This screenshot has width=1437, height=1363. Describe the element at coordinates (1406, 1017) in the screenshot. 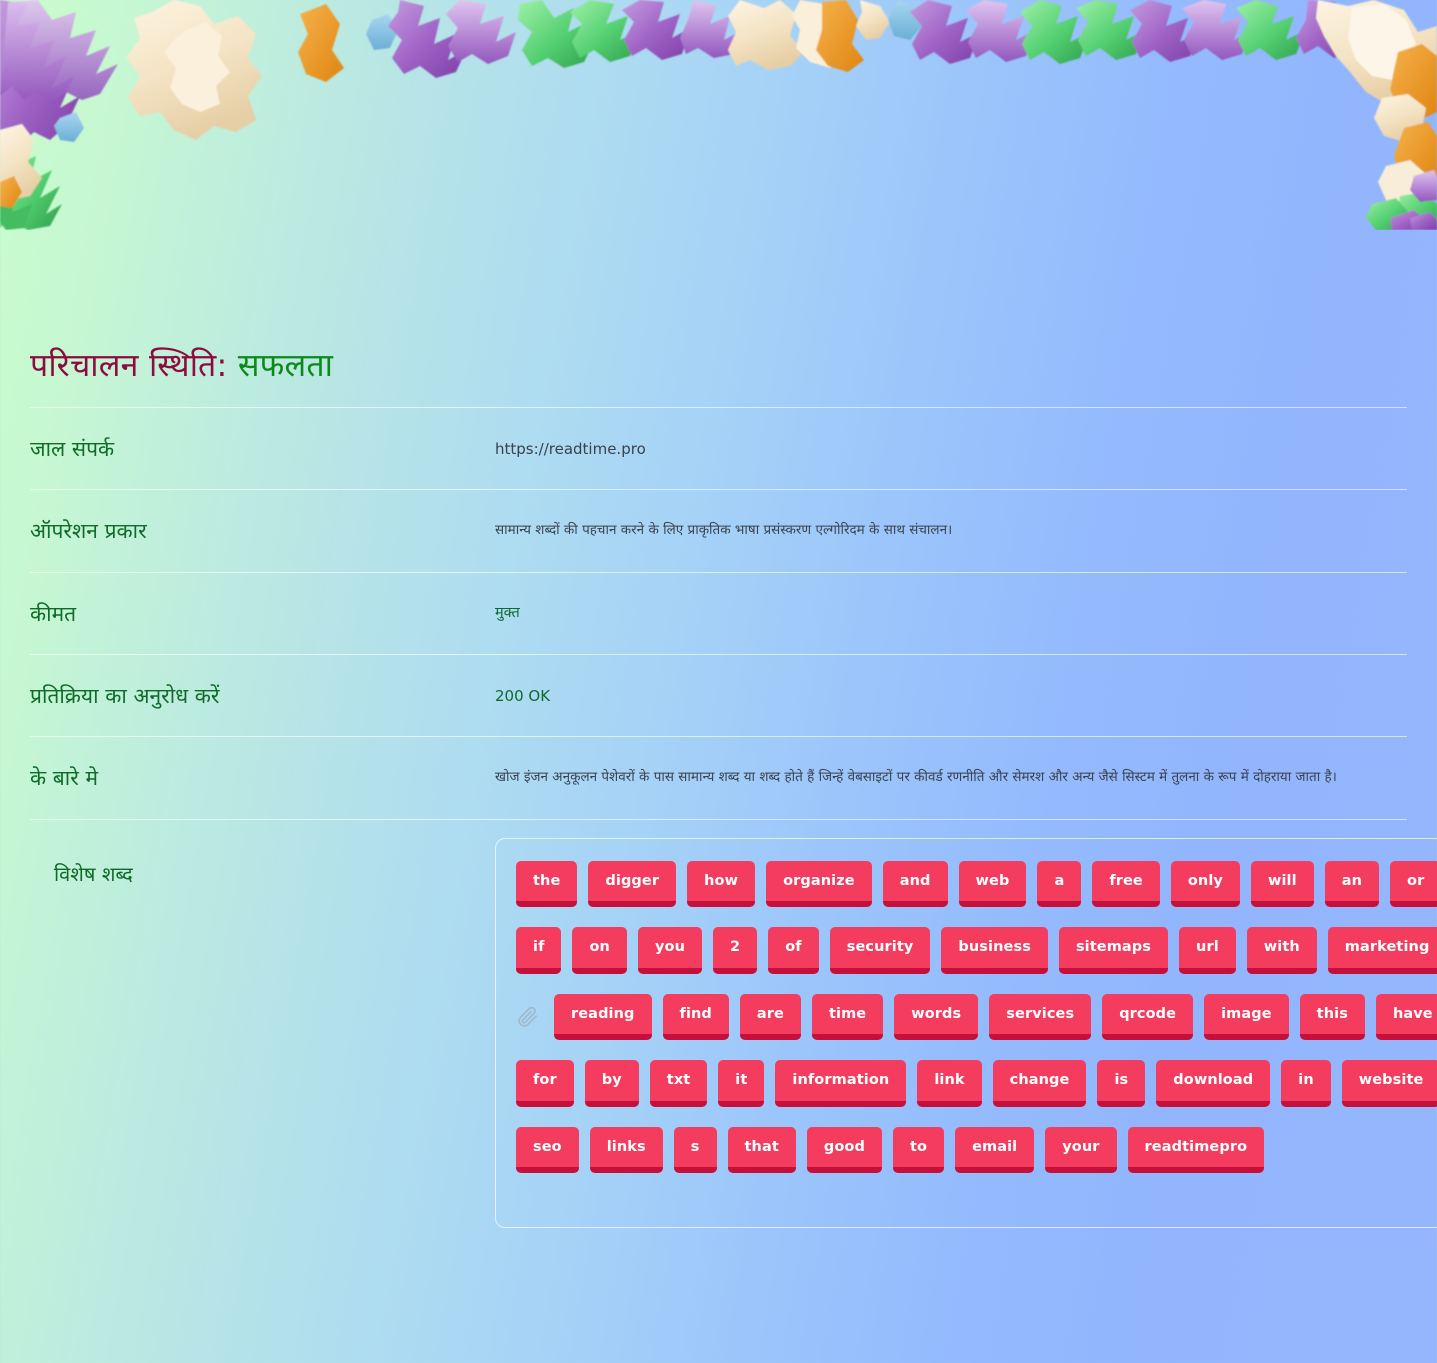

I see `keyword-tag: have` at that location.